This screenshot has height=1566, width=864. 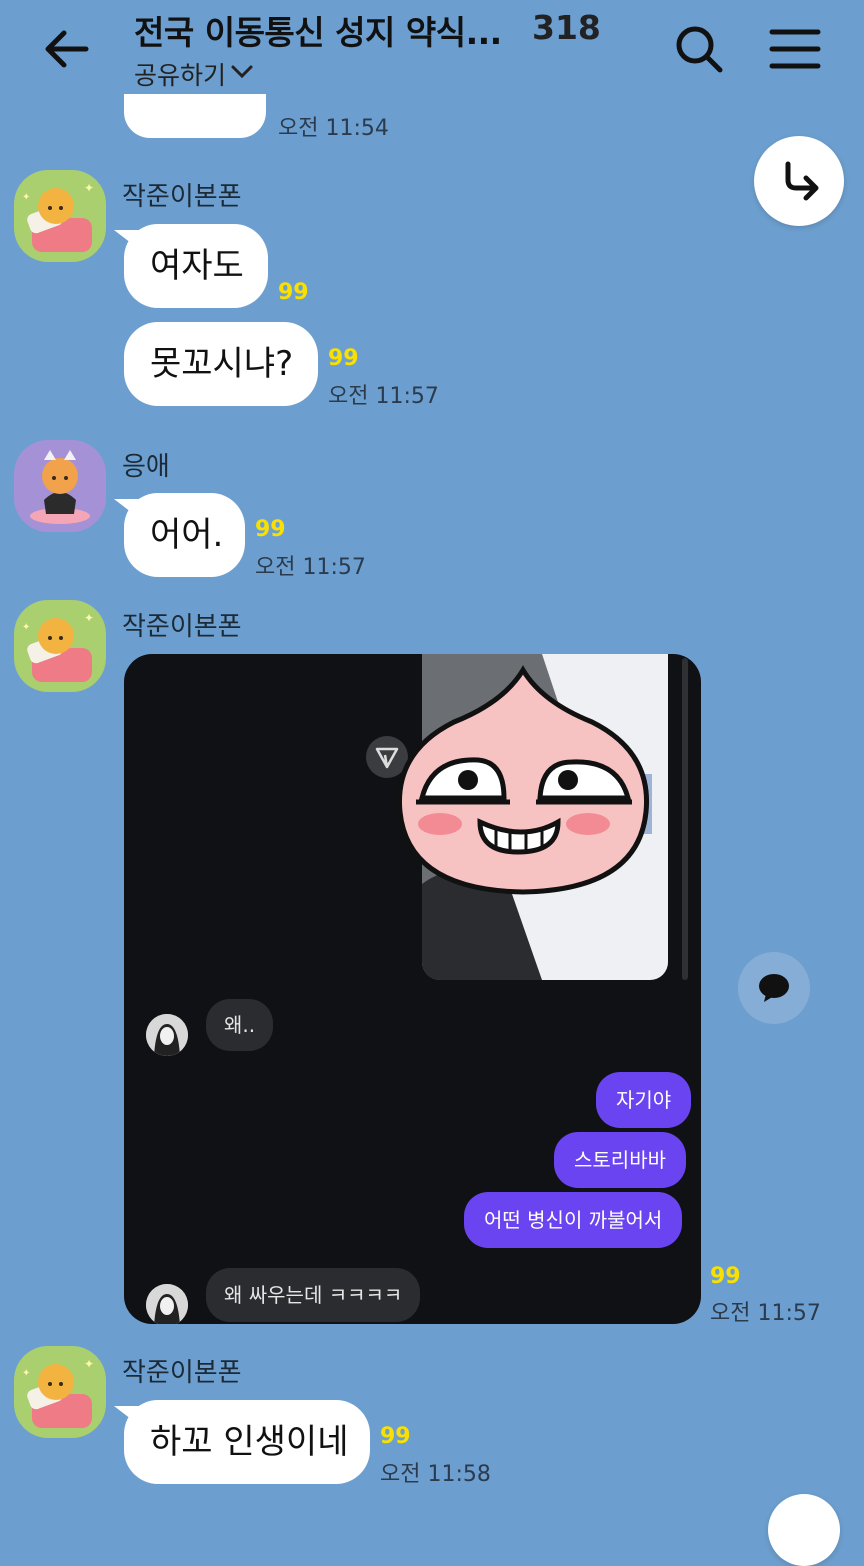 What do you see at coordinates (240, 1025) in the screenshot?
I see `dm-incoming-message: 왜..` at bounding box center [240, 1025].